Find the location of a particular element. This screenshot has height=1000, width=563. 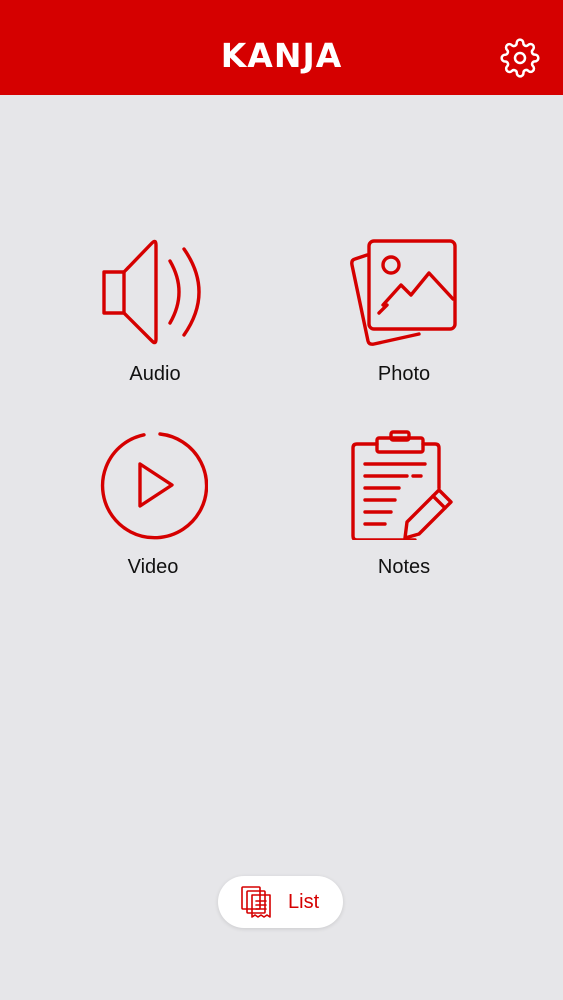

audio-tile: Audio is located at coordinates (155, 322).